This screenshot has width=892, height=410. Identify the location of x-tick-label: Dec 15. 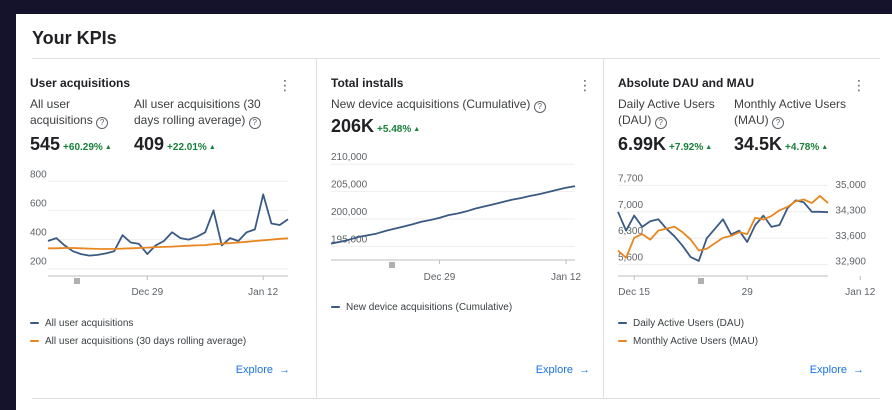
(634, 292).